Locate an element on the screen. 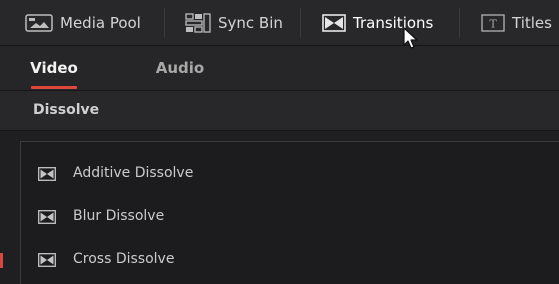 The height and width of the screenshot is (284, 559). favorite-marker is located at coordinates (1, 260).